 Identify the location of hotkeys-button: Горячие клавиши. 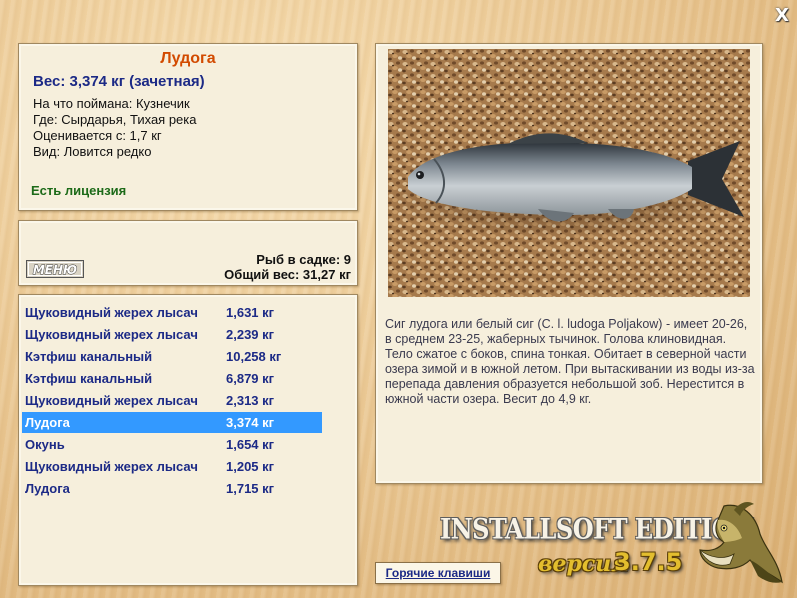
(438, 573).